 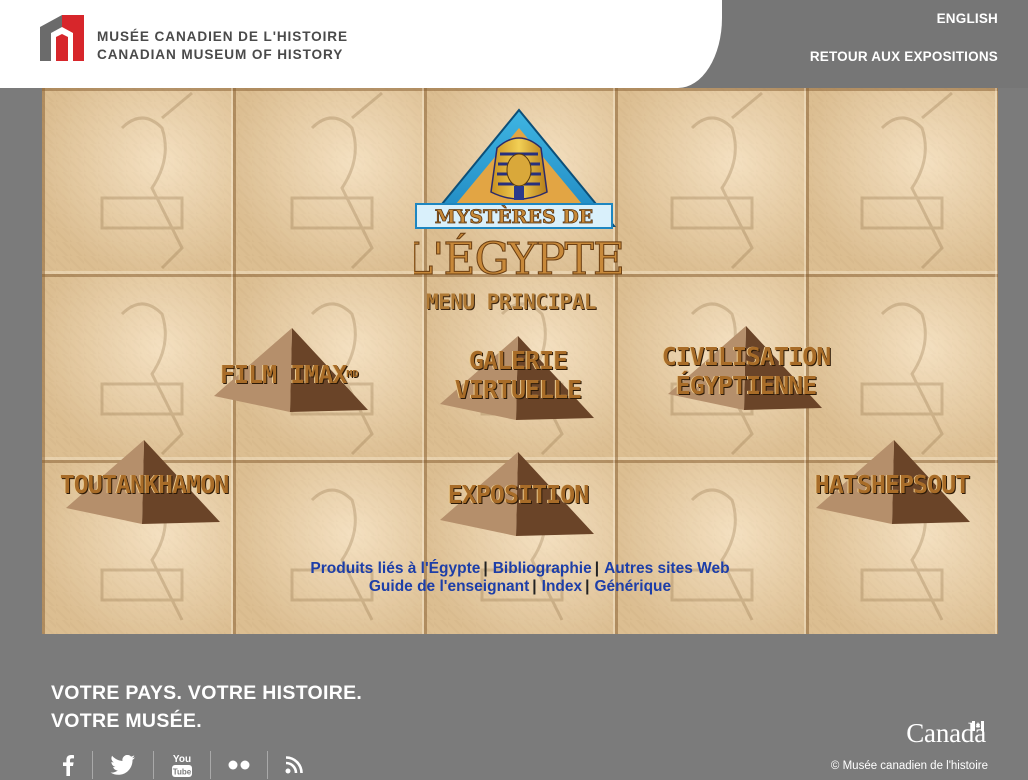 I want to click on menu-film-imax: FILM IMAXMD, so click(x=289, y=374).